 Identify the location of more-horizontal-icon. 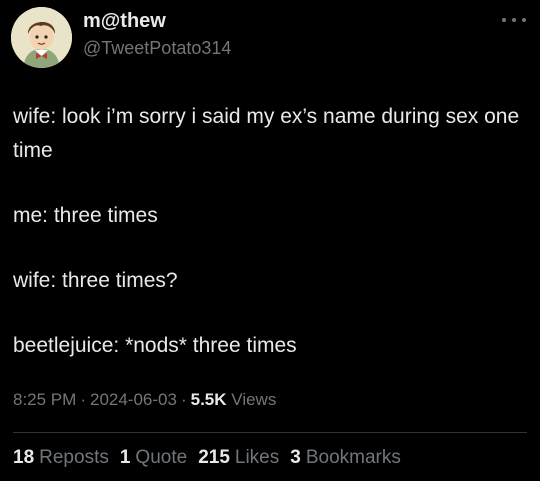
(504, 20).